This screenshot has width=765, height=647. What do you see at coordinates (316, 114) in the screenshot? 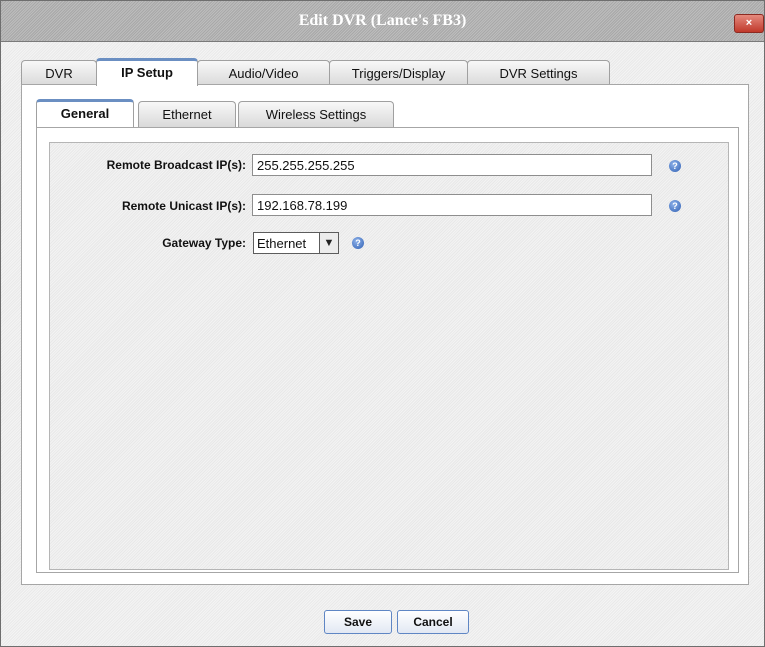
I see `subtab-wireless-settings: Wireless Settings` at bounding box center [316, 114].